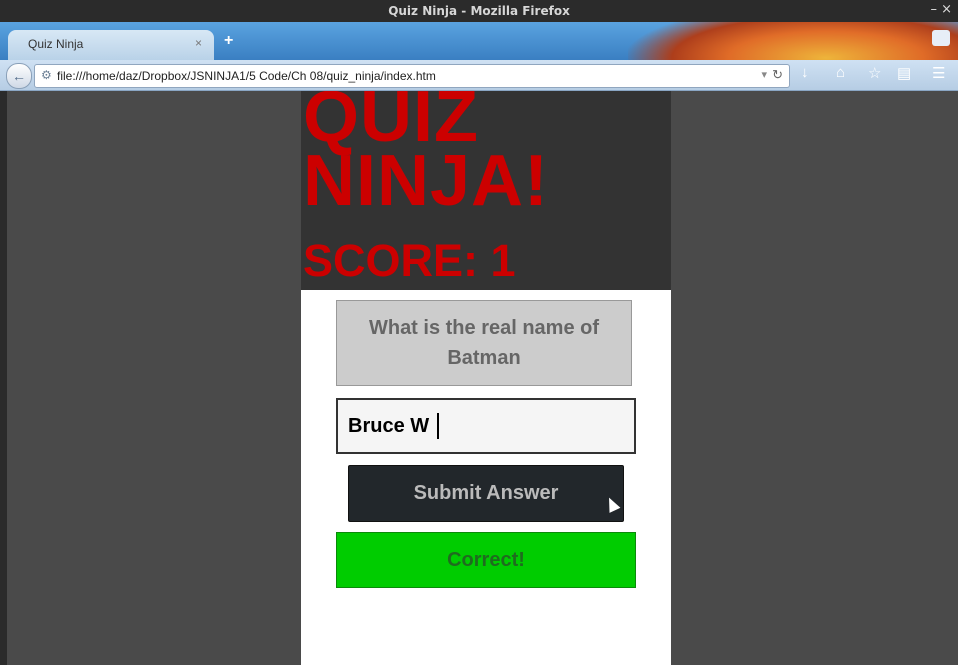  I want to click on reading-list-icon: ▤, so click(904, 73).